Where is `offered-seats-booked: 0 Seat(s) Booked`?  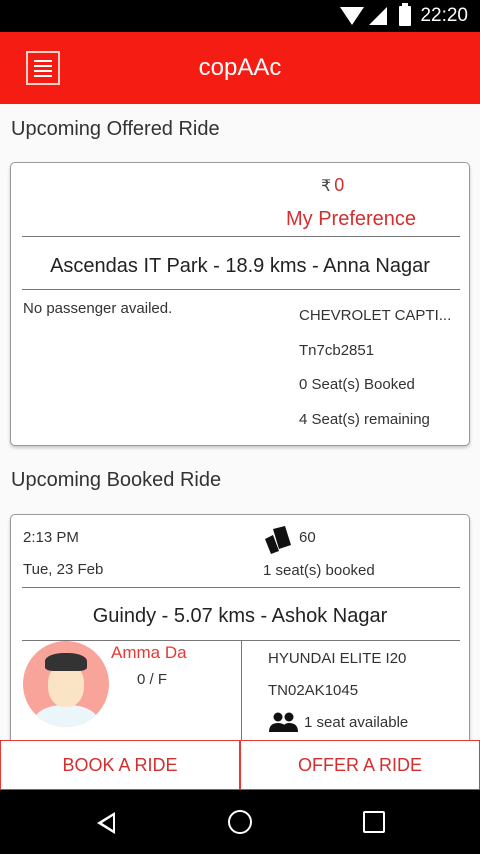
offered-seats-booked: 0 Seat(s) Booked is located at coordinates (357, 384).